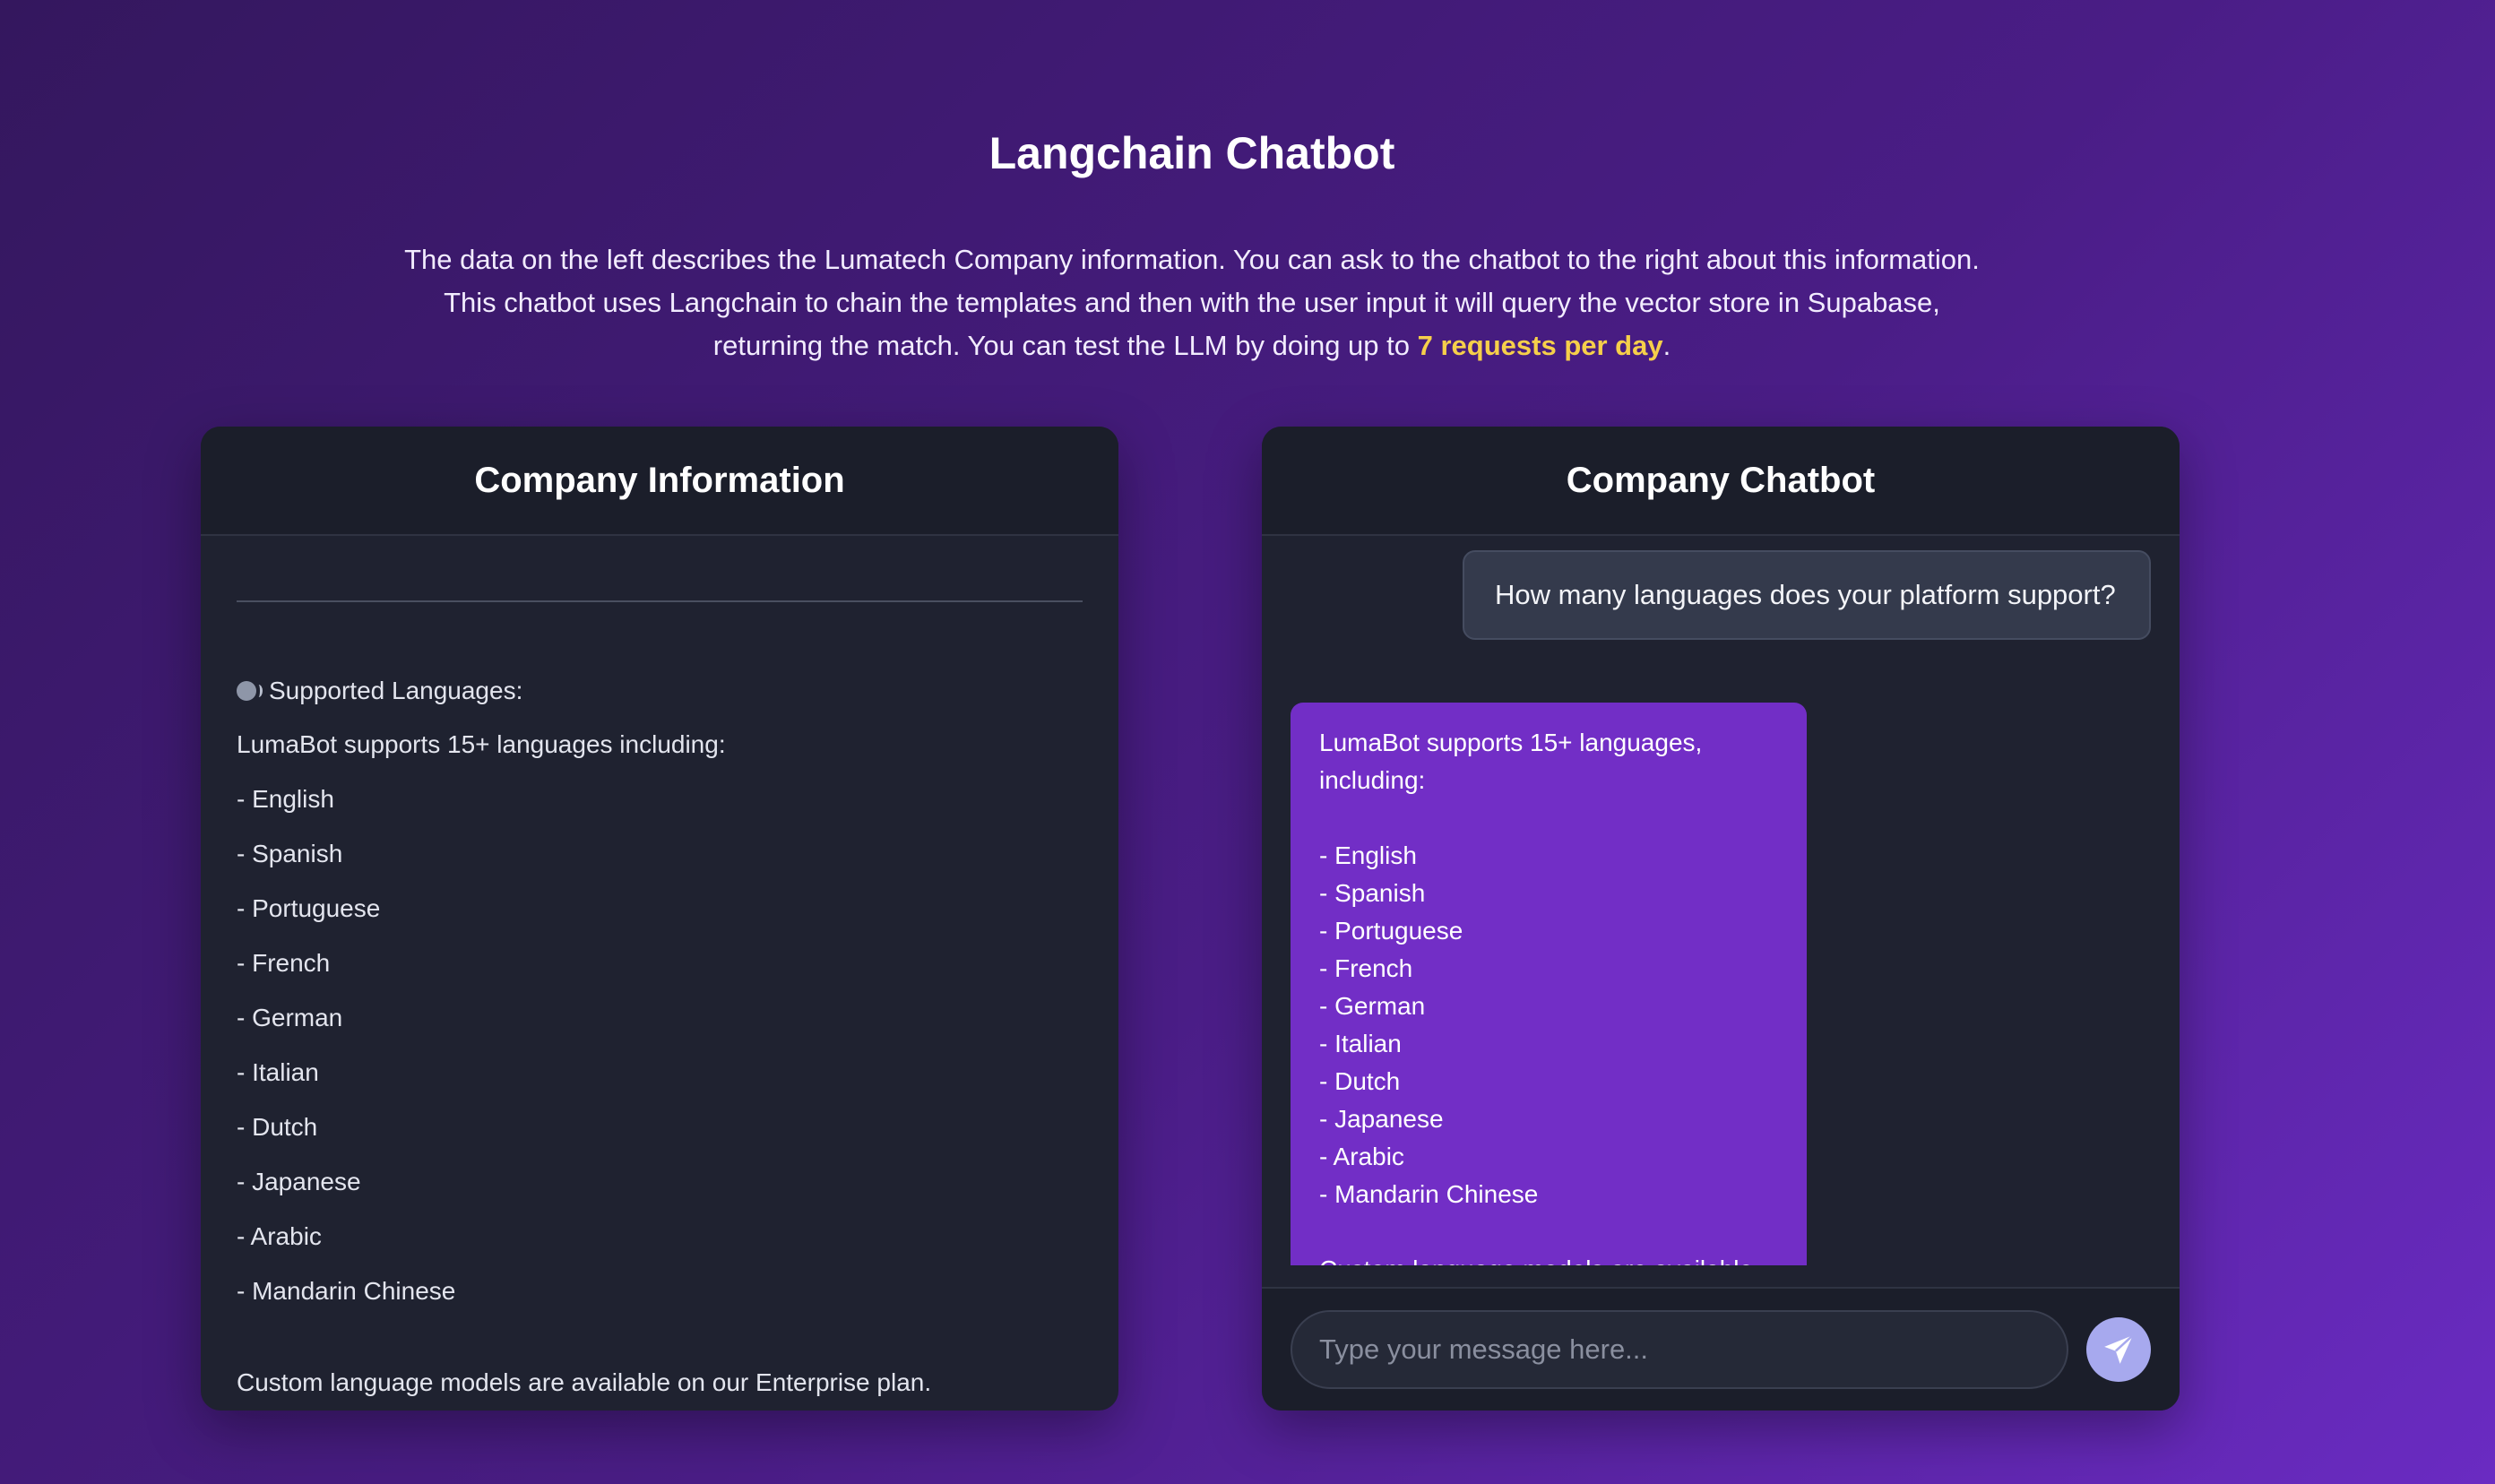 The width and height of the screenshot is (2495, 1484). What do you see at coordinates (278, 1072) in the screenshot?
I see `language-item: - Italian` at bounding box center [278, 1072].